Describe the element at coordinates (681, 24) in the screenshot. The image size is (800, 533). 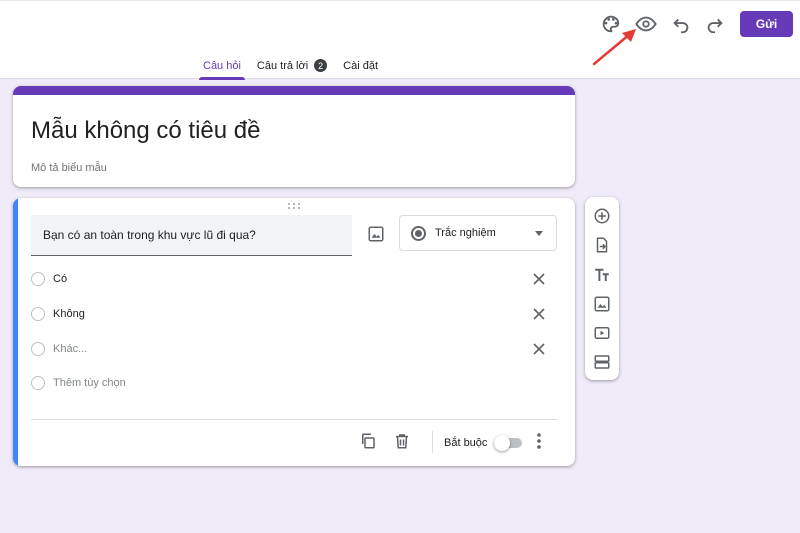
I see `undo-icon` at that location.